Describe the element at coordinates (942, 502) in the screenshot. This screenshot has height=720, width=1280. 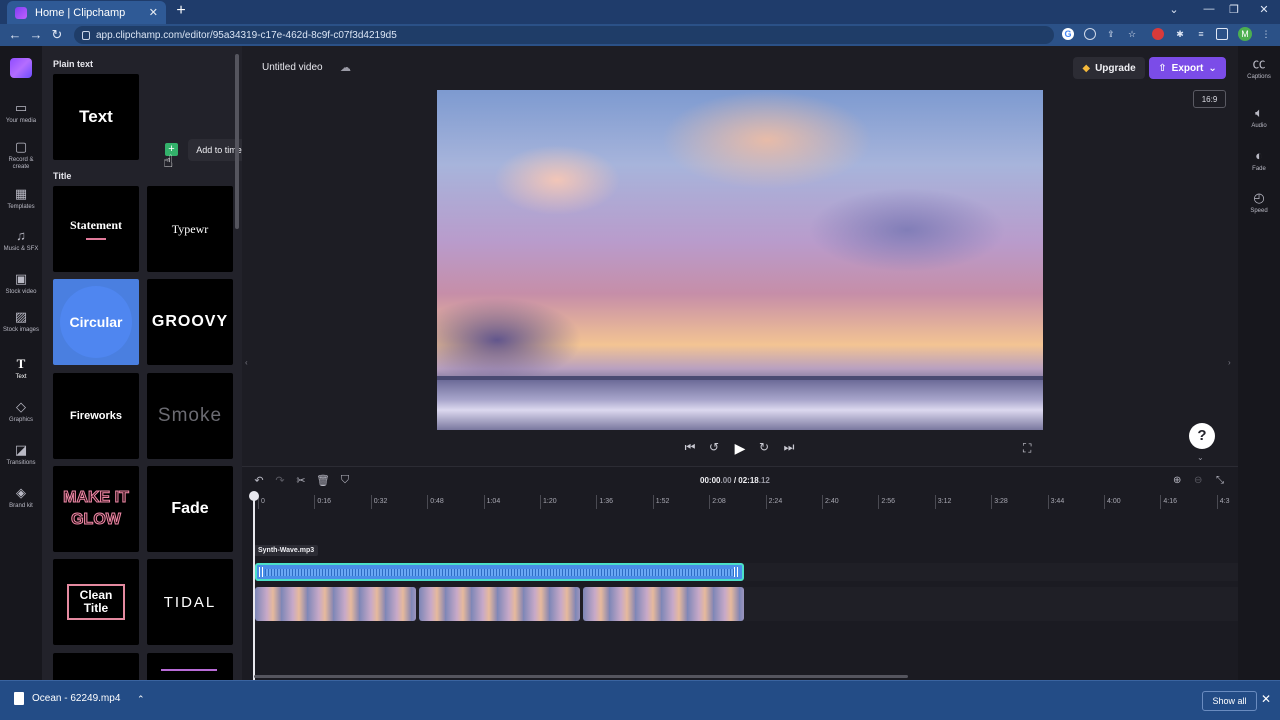
I see `ruler-tick: 3:12` at that location.